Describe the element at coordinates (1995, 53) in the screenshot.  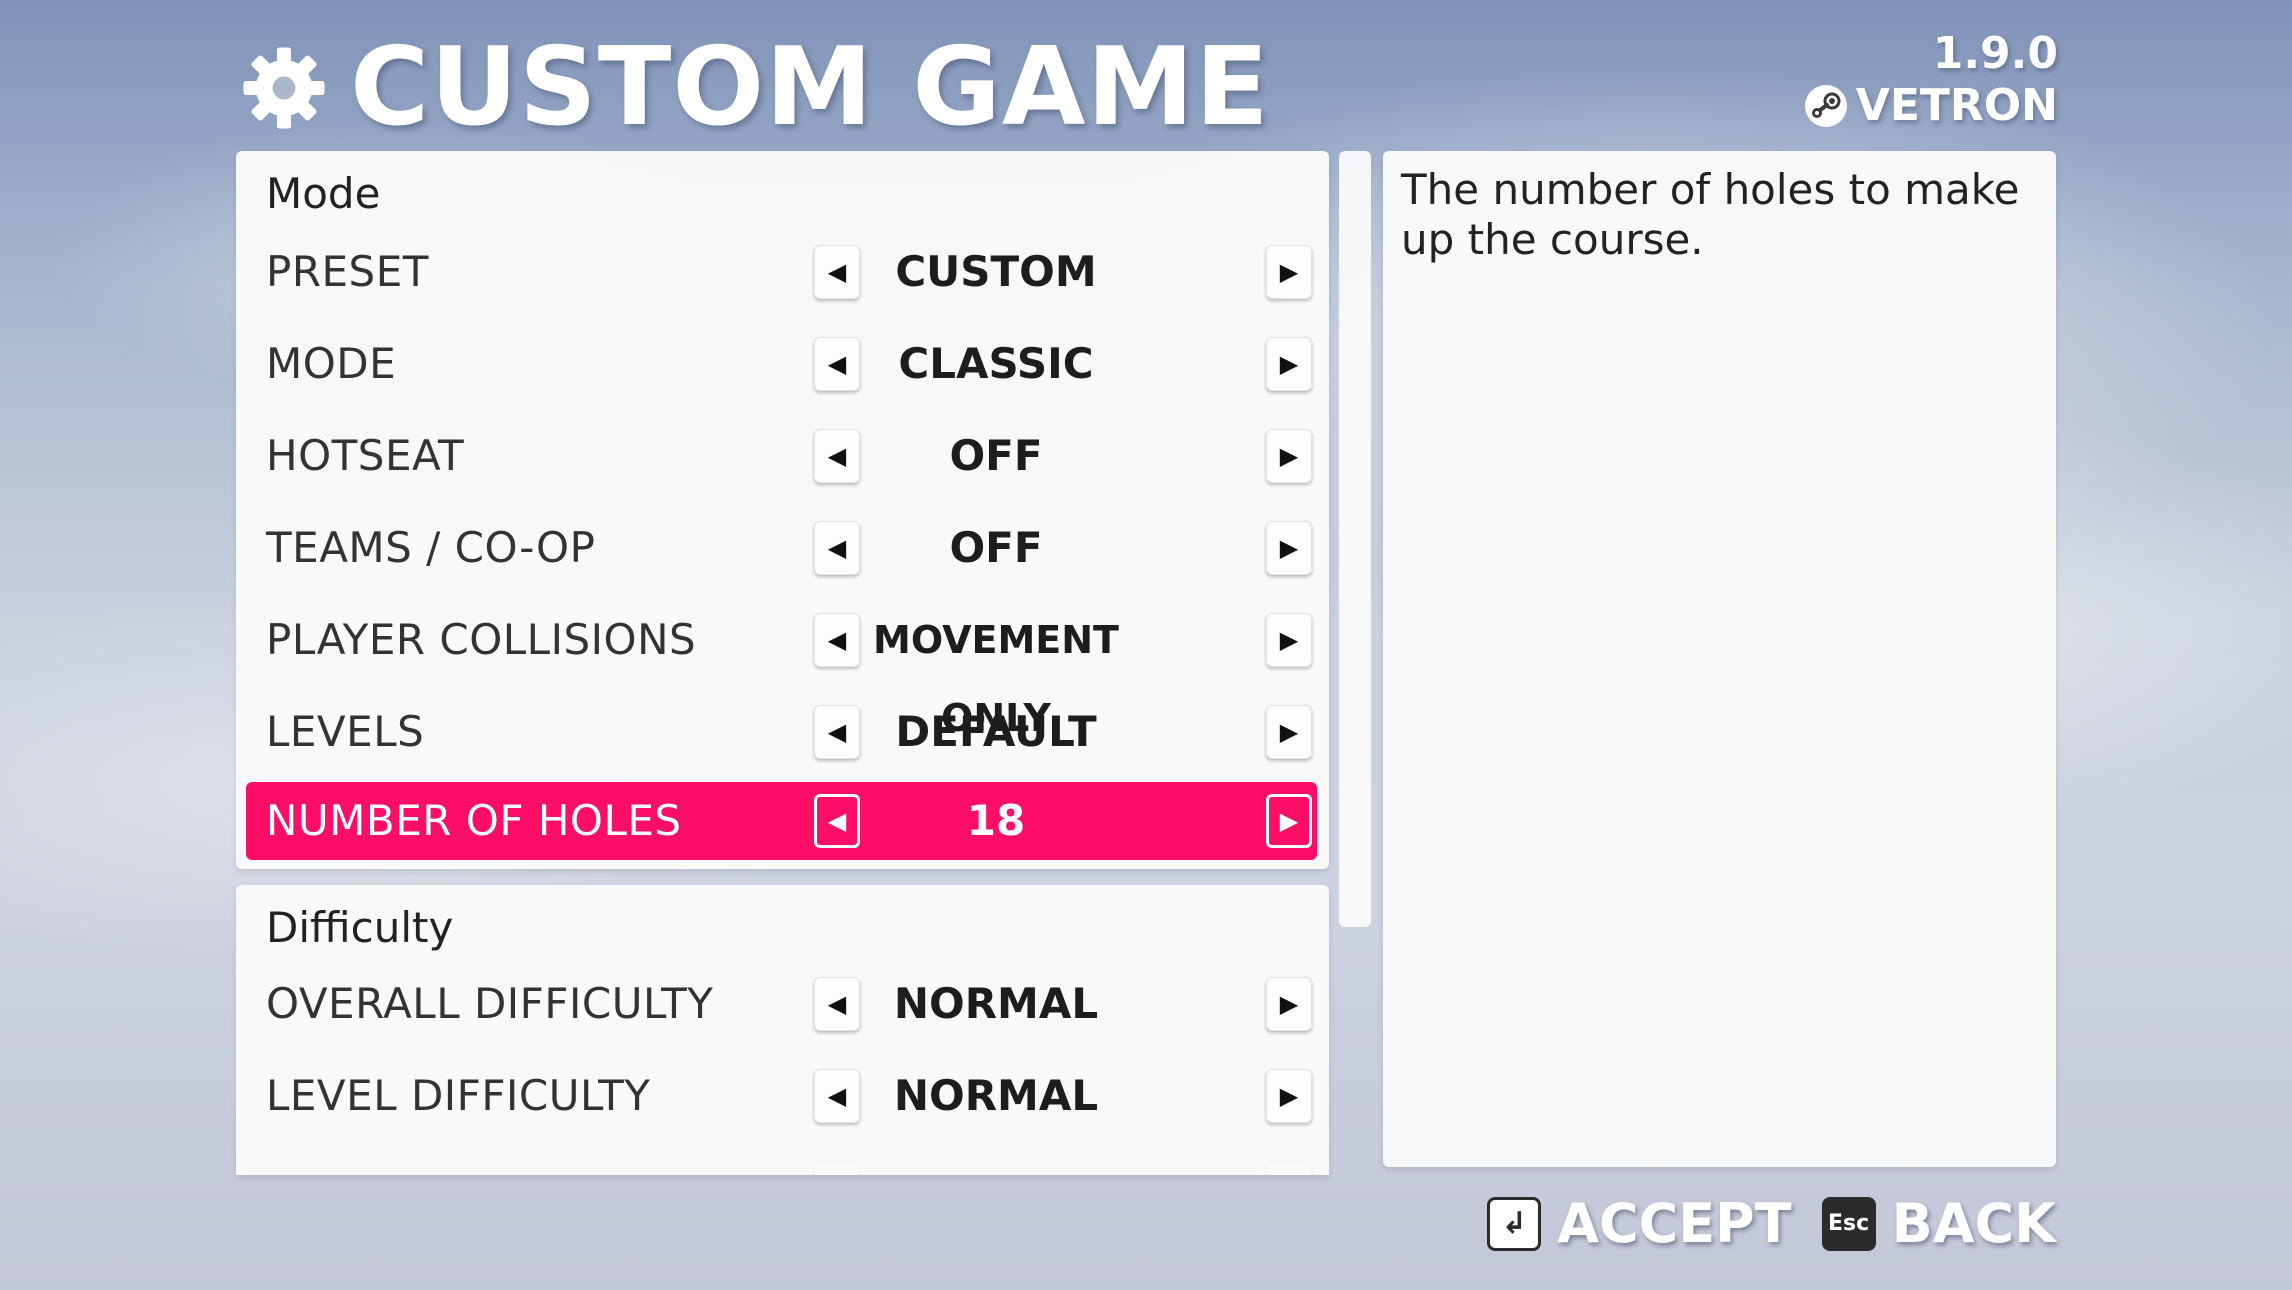
I see `version-label: 1.9.0` at that location.